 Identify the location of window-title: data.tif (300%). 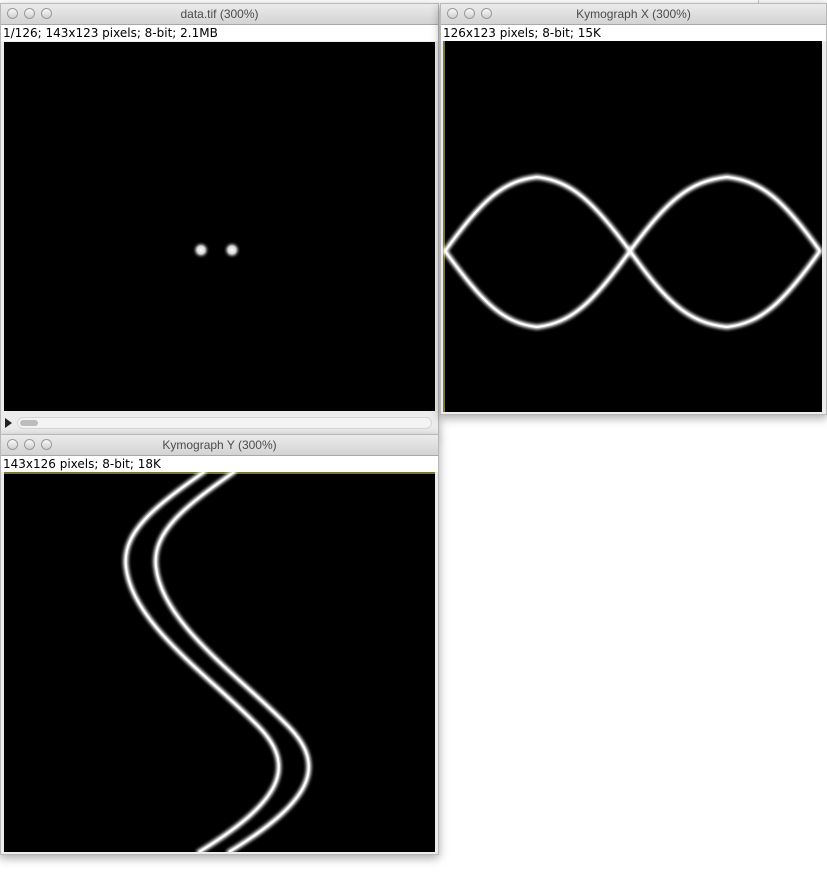
(219, 14).